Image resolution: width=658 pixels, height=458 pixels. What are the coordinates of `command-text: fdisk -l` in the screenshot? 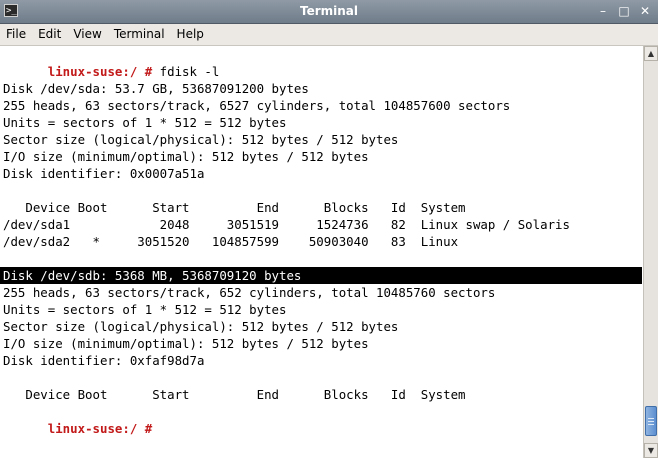 It's located at (186, 71).